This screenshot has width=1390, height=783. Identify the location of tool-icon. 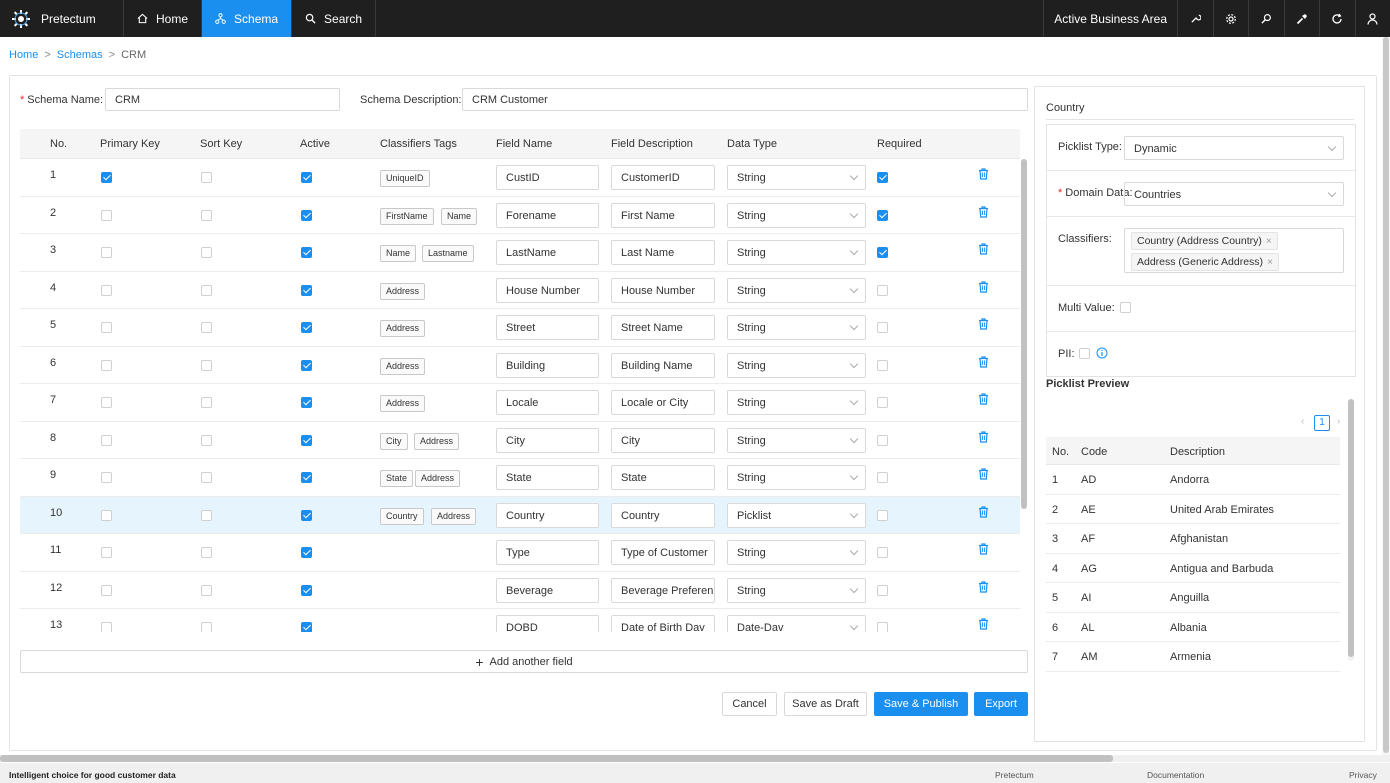
(1301, 18).